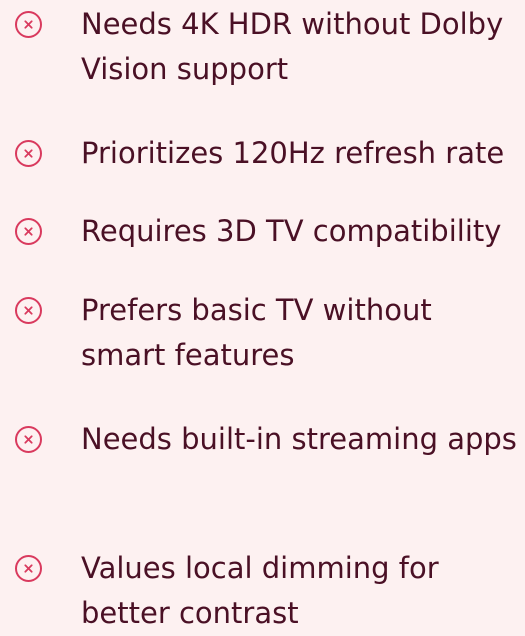 Image resolution: width=525 pixels, height=636 pixels. What do you see at coordinates (293, 153) in the screenshot?
I see `list-item-text: Prioritizes 120Hz refresh rate` at bounding box center [293, 153].